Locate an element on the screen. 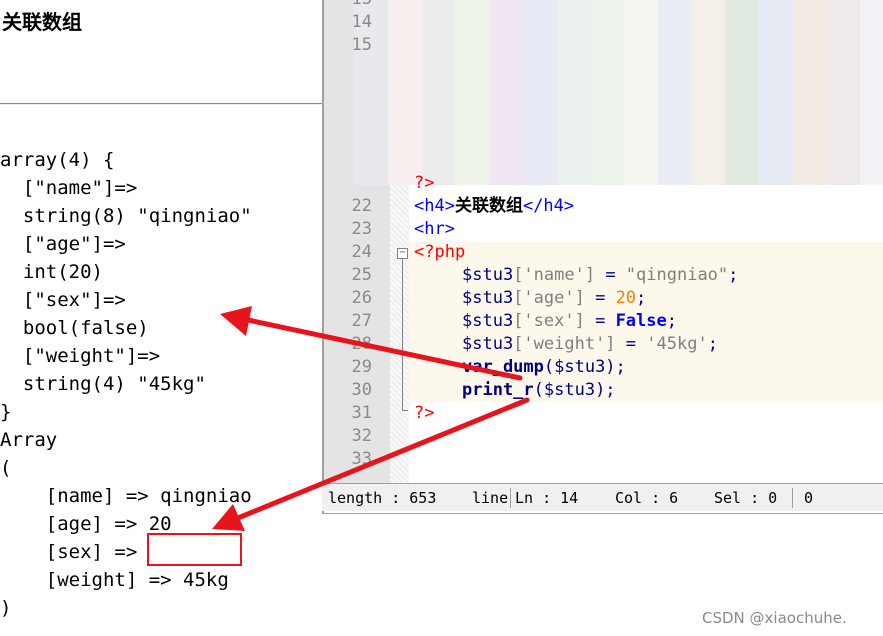  hr-tag: <hr> is located at coordinates (434, 229).